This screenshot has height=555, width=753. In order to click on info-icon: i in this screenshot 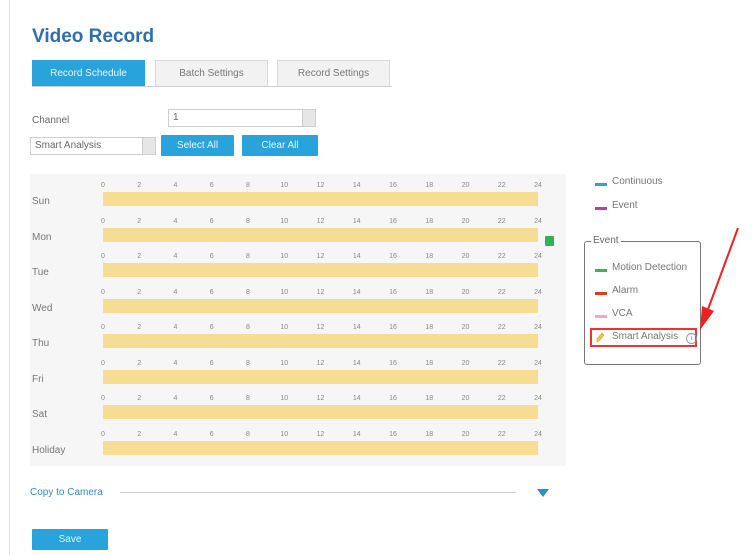, I will do `click(691, 338)`.